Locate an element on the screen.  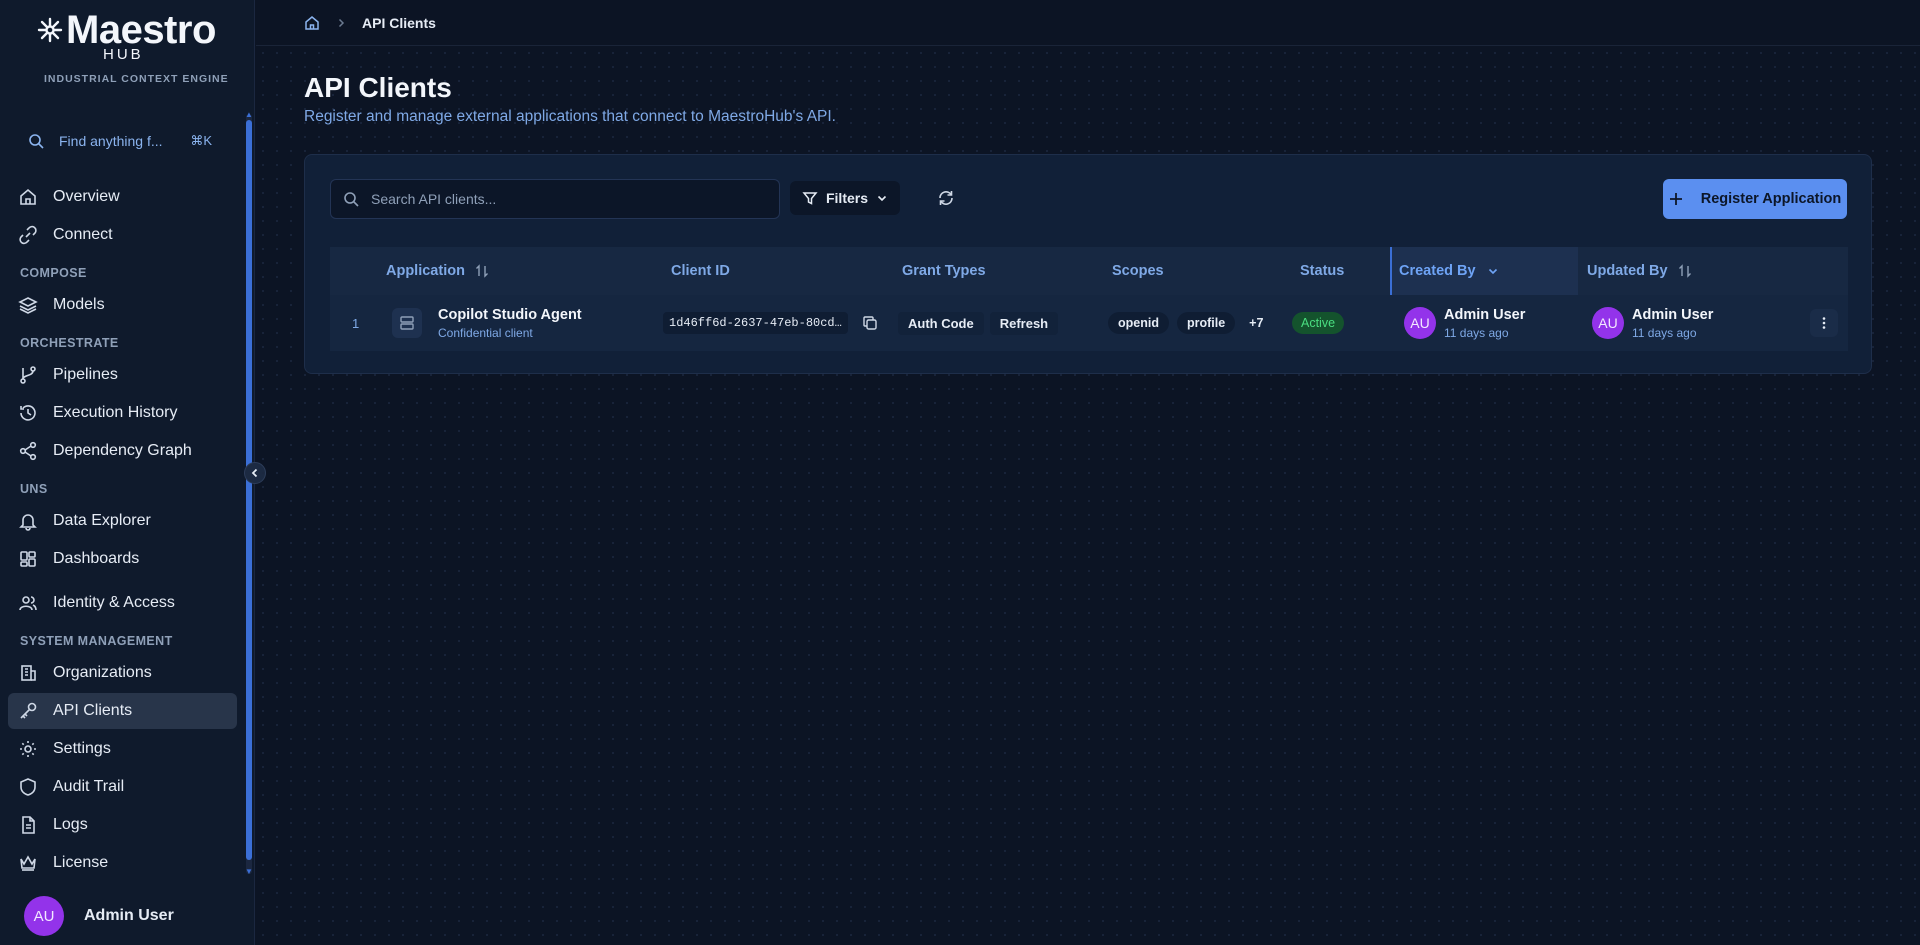
sidebar-item-overview: Overview is located at coordinates (122, 197).